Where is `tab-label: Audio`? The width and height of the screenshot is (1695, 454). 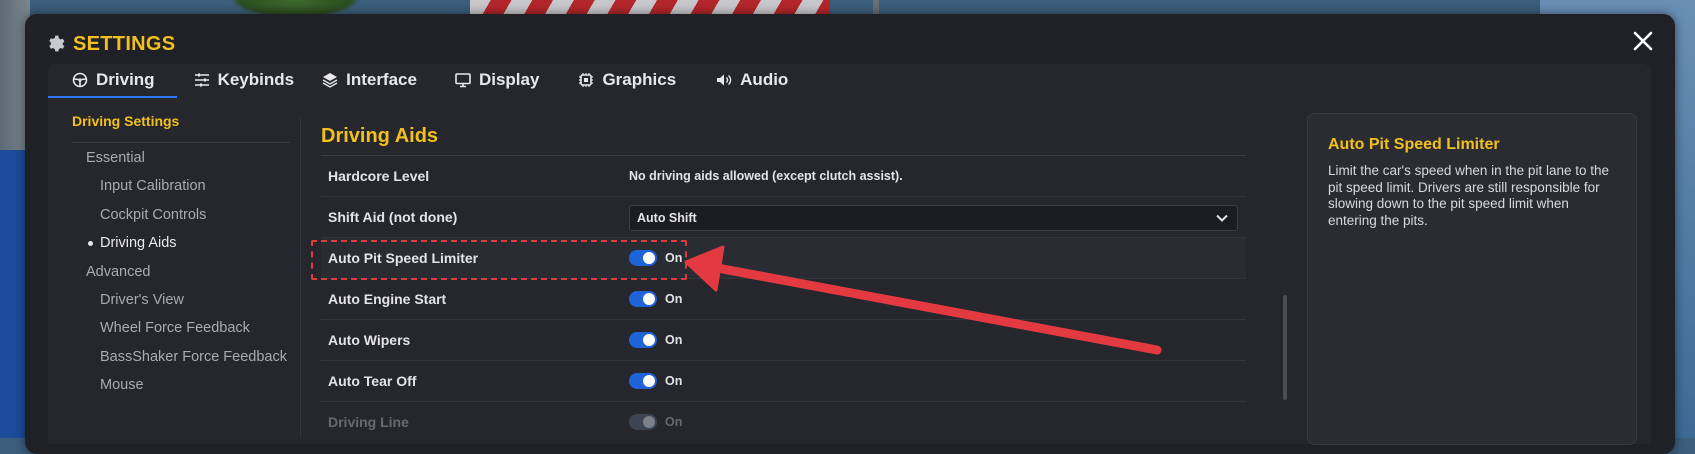 tab-label: Audio is located at coordinates (764, 79).